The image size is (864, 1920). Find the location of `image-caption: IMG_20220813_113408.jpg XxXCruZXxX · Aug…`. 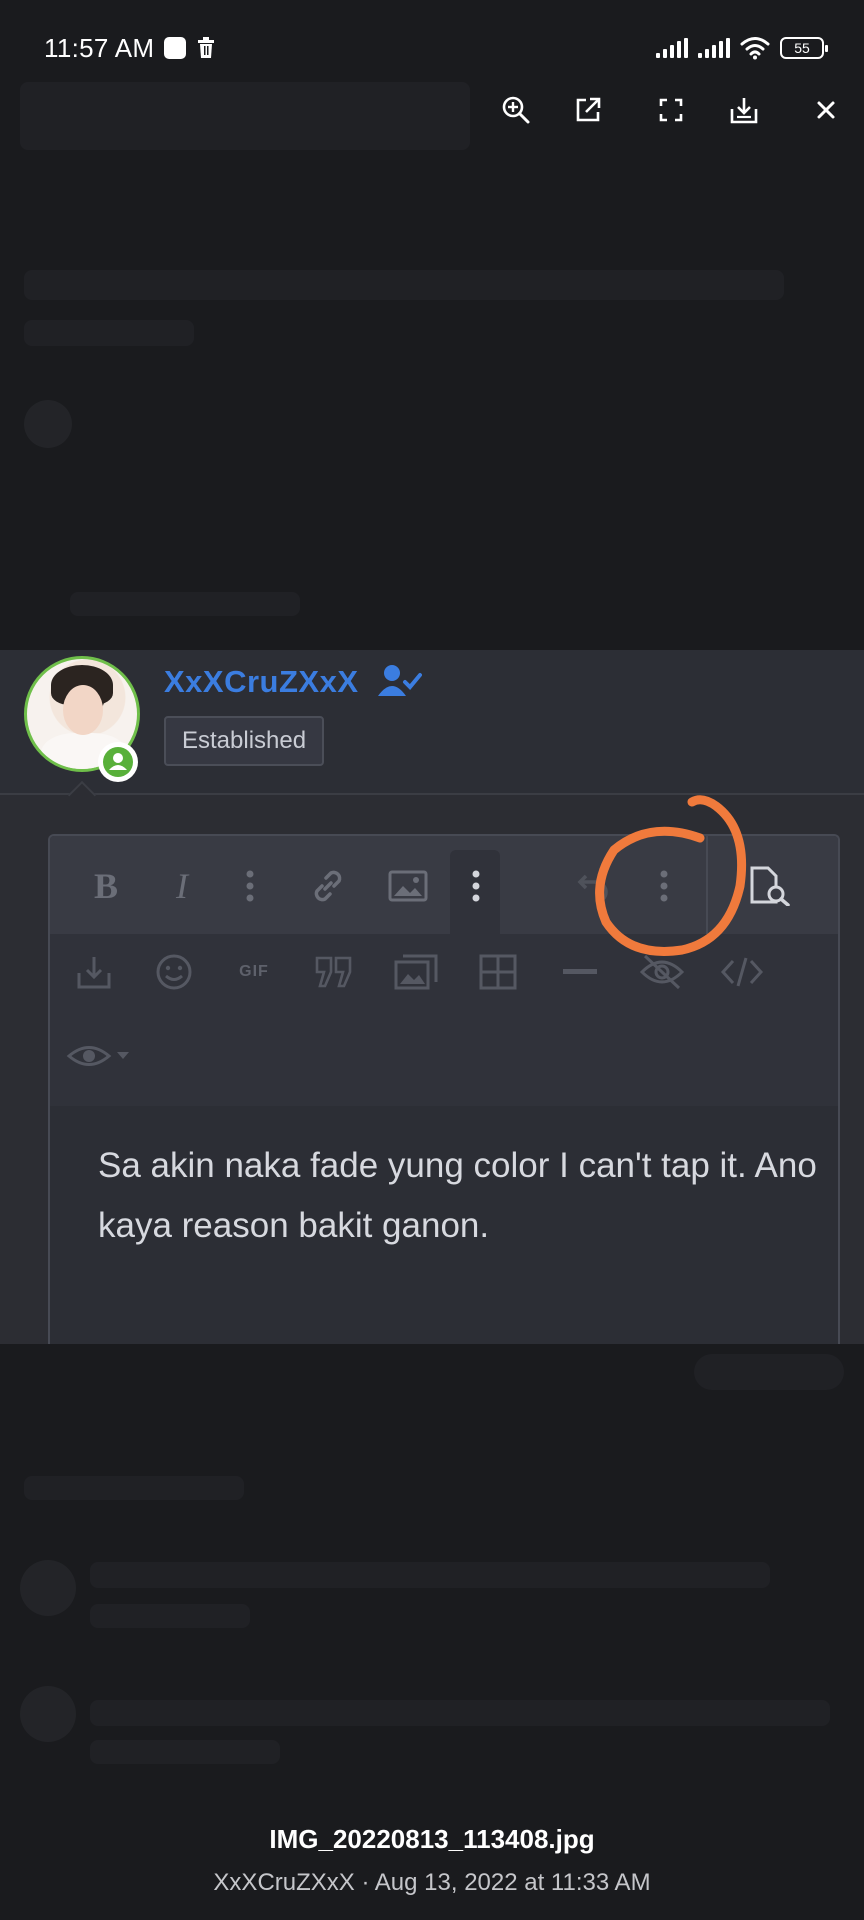

image-caption: IMG_20220813_113408.jpg XxXCruZXxX · Aug… is located at coordinates (432, 1860).